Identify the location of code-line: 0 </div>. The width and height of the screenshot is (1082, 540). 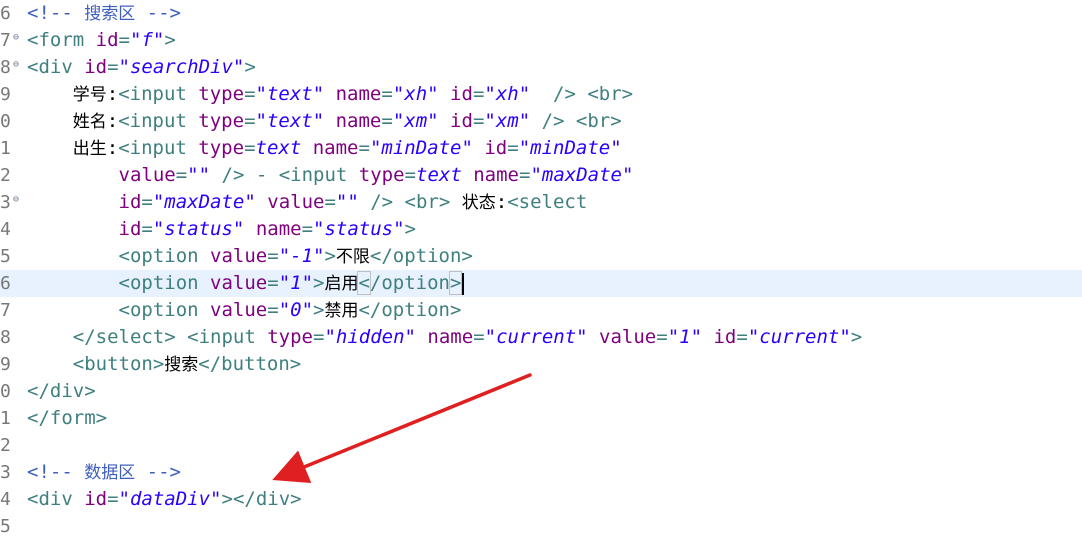
(541, 391).